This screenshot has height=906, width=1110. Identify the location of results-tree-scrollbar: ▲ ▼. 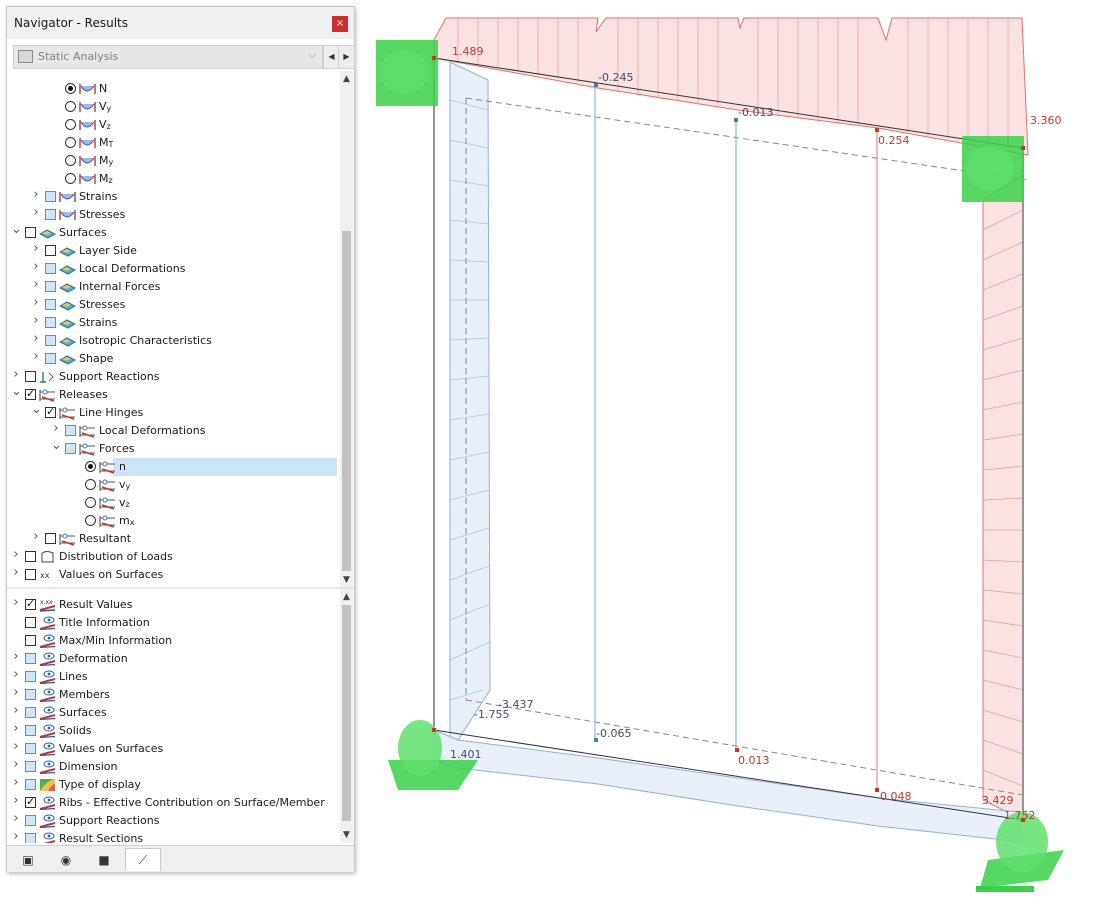
(346, 329).